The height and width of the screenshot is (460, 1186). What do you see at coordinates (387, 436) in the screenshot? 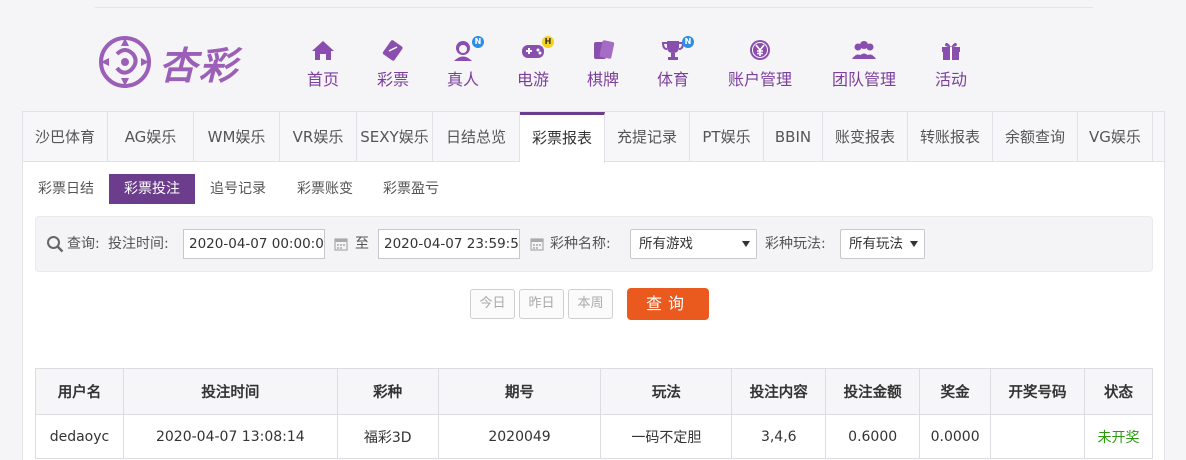
I see `cell-lottery: 福彩3D` at bounding box center [387, 436].